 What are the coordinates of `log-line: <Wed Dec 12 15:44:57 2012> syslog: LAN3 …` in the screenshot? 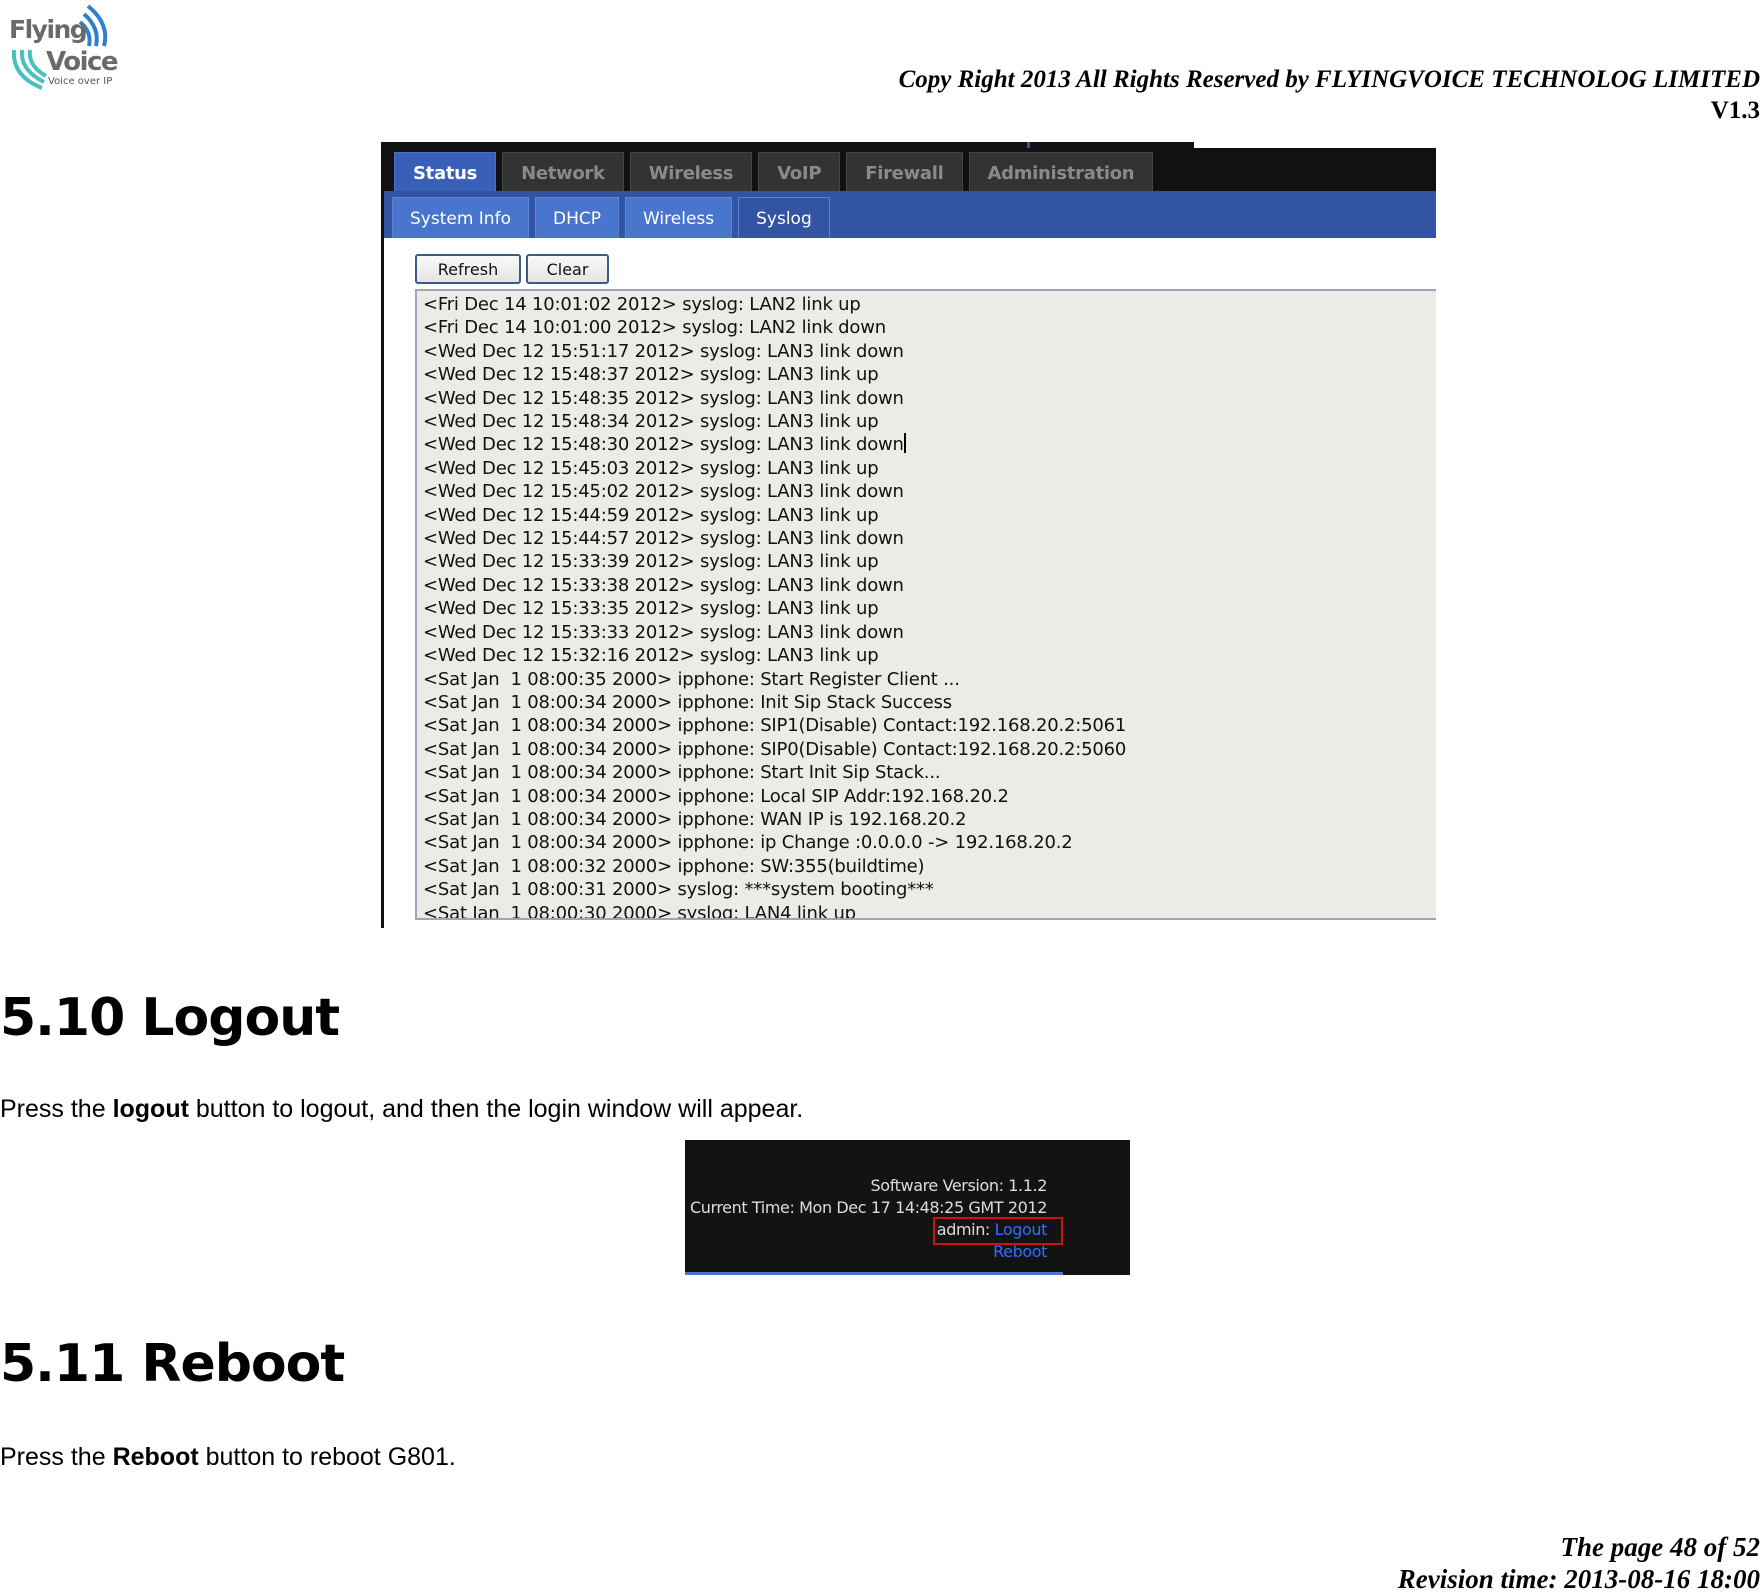 It's located at (663, 539).